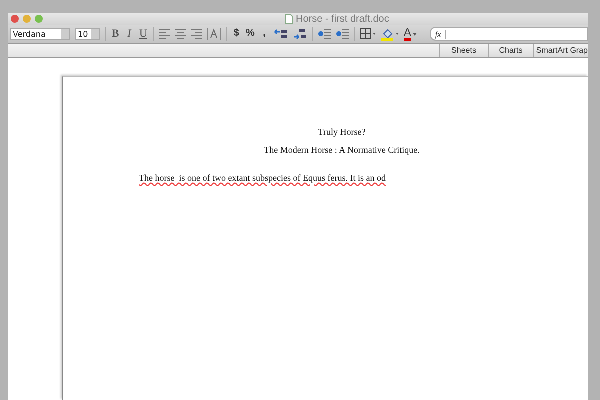  Describe the element at coordinates (438, 34) in the screenshot. I see `formula-label: fx` at that location.